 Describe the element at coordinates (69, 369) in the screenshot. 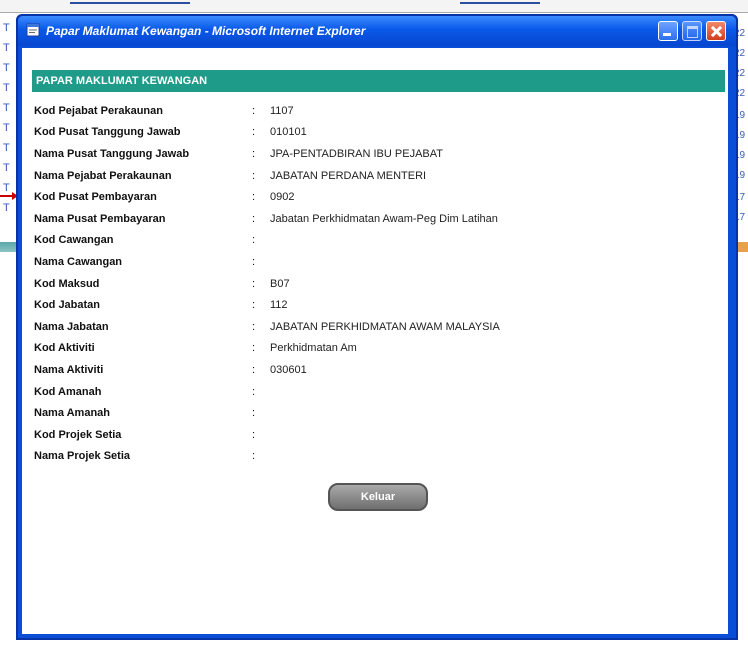

I see `field-label: Nama Aktiviti` at that location.